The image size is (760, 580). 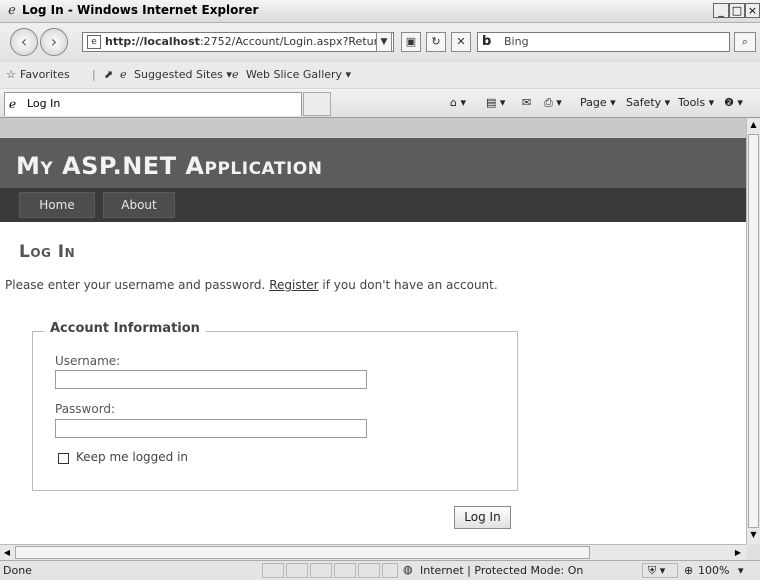 What do you see at coordinates (169, 166) in the screenshot?
I see `app-title: My ASP.NET Application` at bounding box center [169, 166].